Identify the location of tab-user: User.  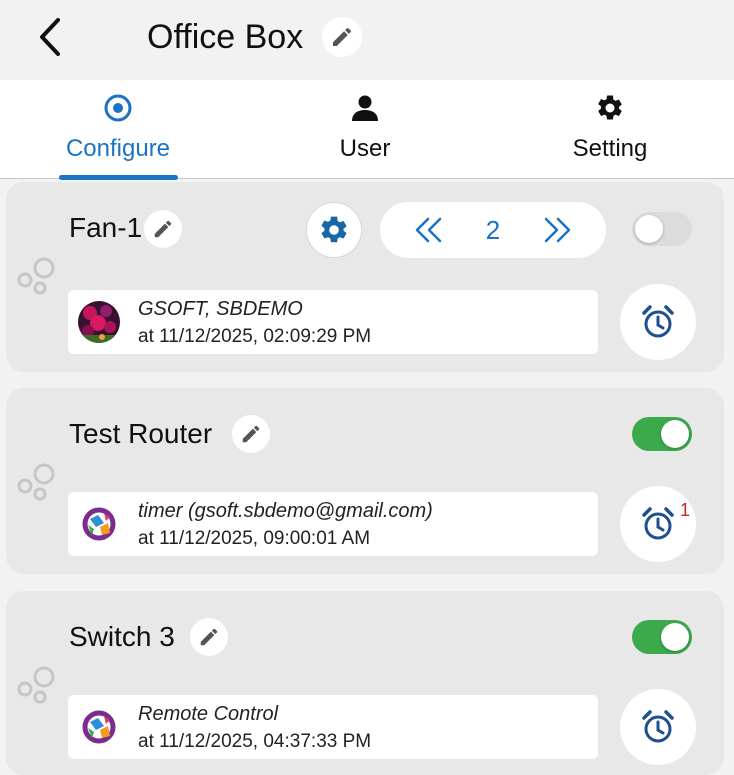
(365, 129).